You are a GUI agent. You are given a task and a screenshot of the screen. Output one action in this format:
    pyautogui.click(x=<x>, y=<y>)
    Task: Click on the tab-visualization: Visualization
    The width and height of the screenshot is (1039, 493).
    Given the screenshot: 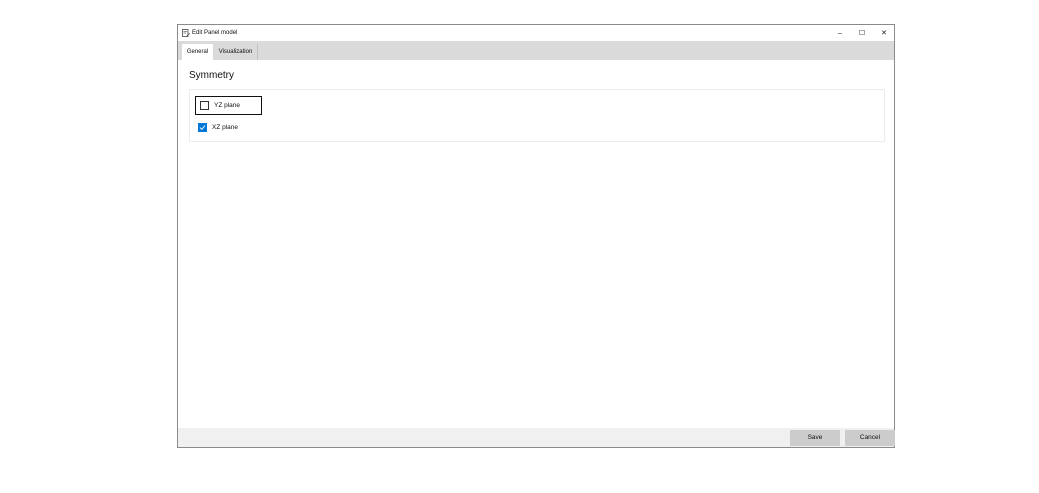 What is the action you would take?
    pyautogui.click(x=236, y=52)
    